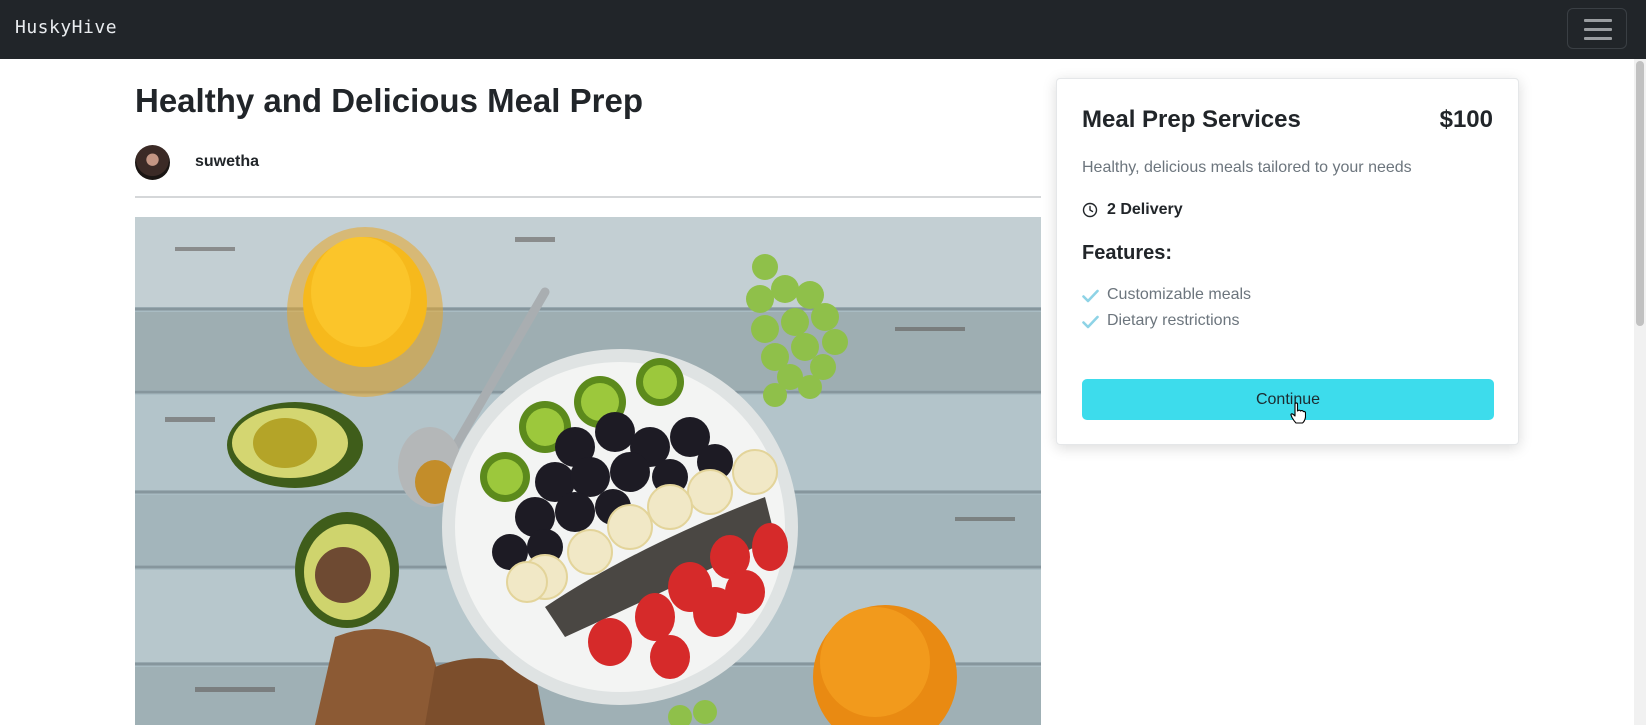 This screenshot has width=1646, height=725. What do you see at coordinates (435, 163) in the screenshot?
I see `author-row: suwetha` at bounding box center [435, 163].